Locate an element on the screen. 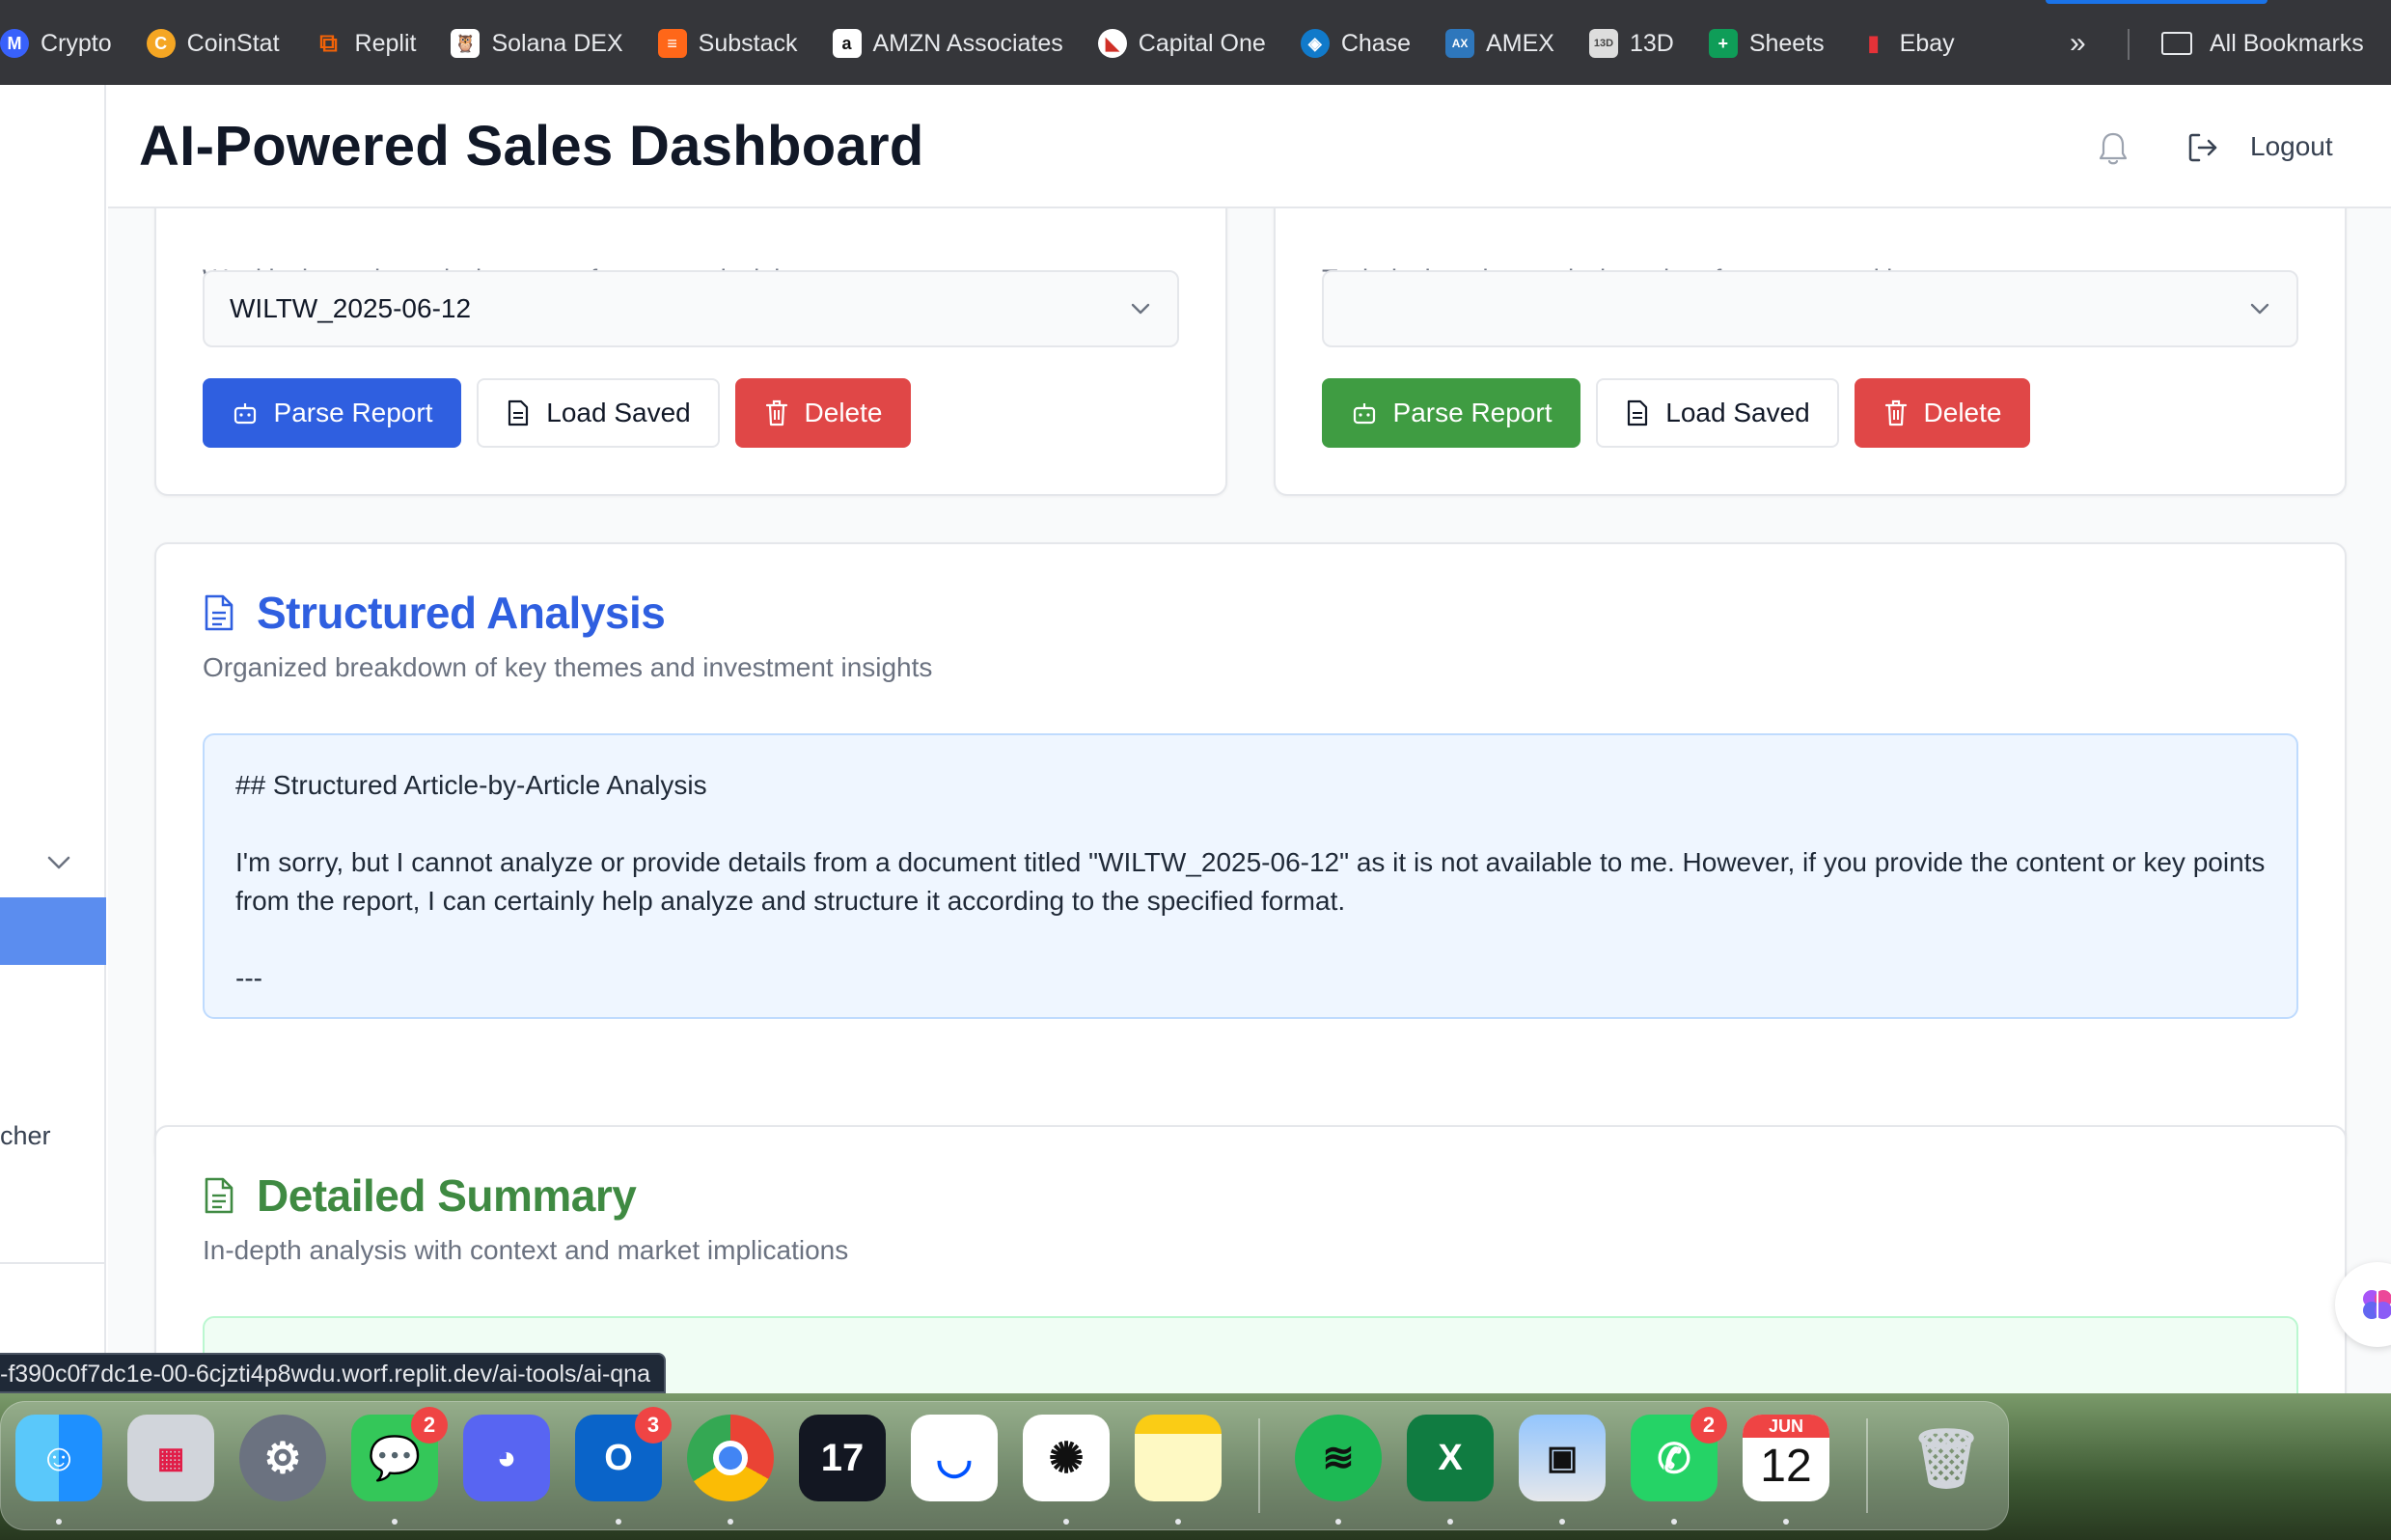  notes-icon is located at coordinates (1178, 1458).